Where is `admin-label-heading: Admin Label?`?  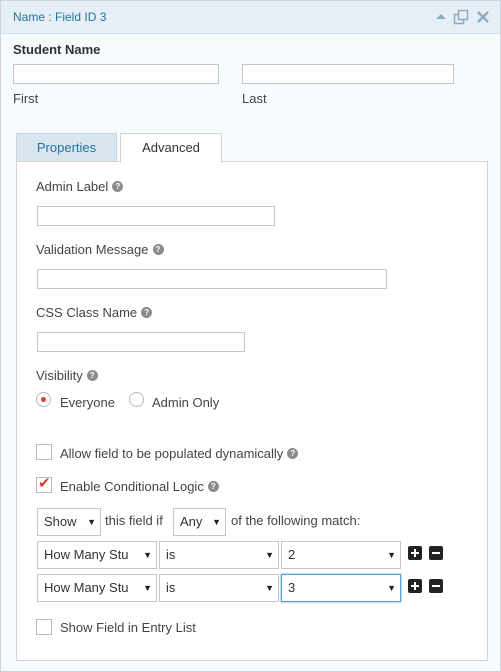 admin-label-heading: Admin Label? is located at coordinates (80, 186).